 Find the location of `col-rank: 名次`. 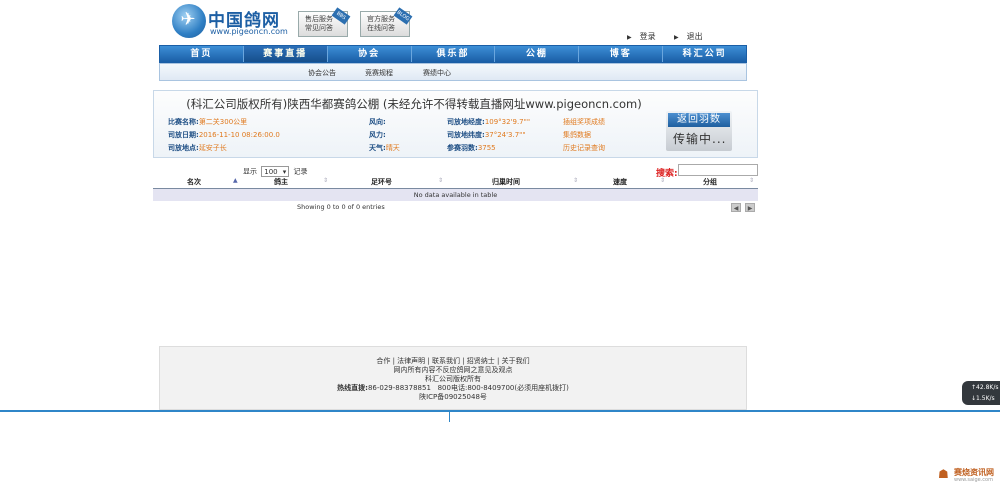

col-rank: 名次 is located at coordinates (194, 182).